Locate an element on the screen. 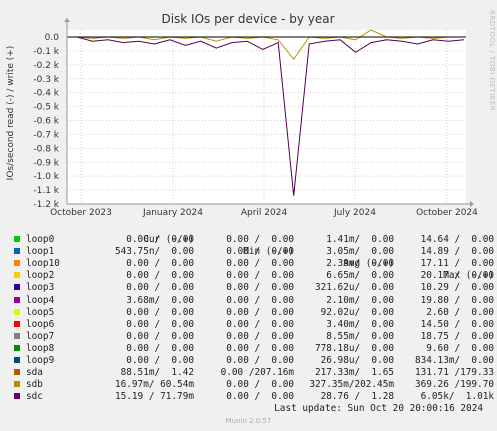 This screenshot has height=431, width=497. legend-max: 369.26 /199.70 is located at coordinates (454, 385).